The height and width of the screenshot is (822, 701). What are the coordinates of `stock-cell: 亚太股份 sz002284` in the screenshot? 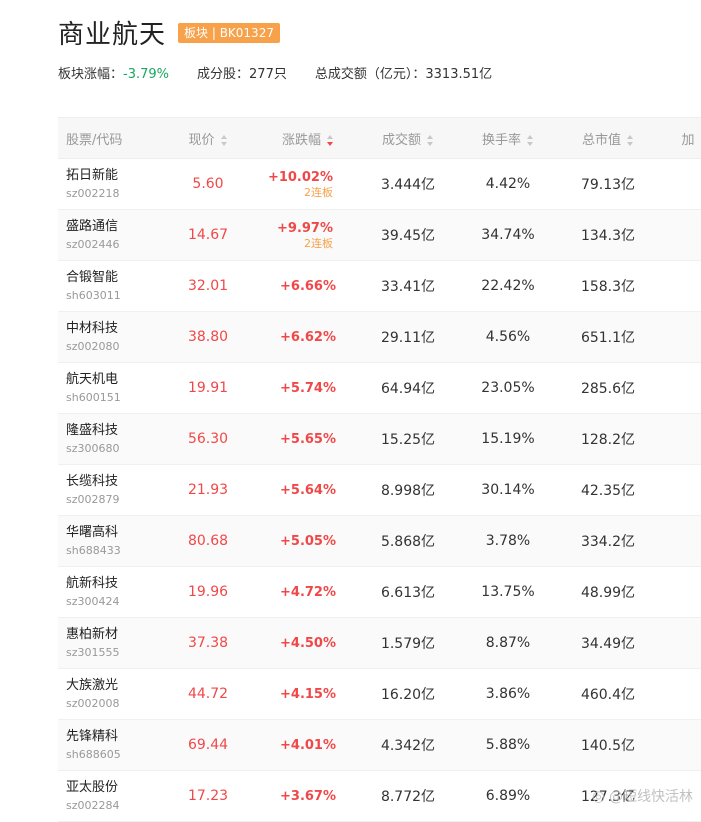 It's located at (108, 796).